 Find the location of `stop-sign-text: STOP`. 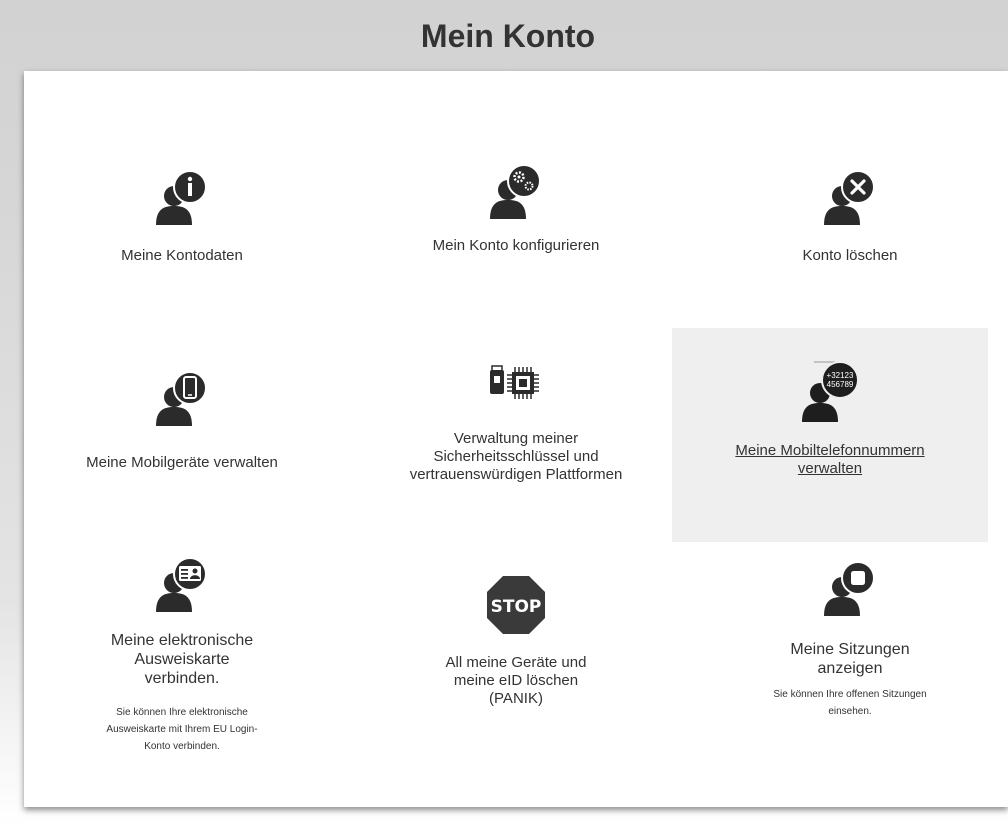

stop-sign-text: STOP is located at coordinates (516, 607).